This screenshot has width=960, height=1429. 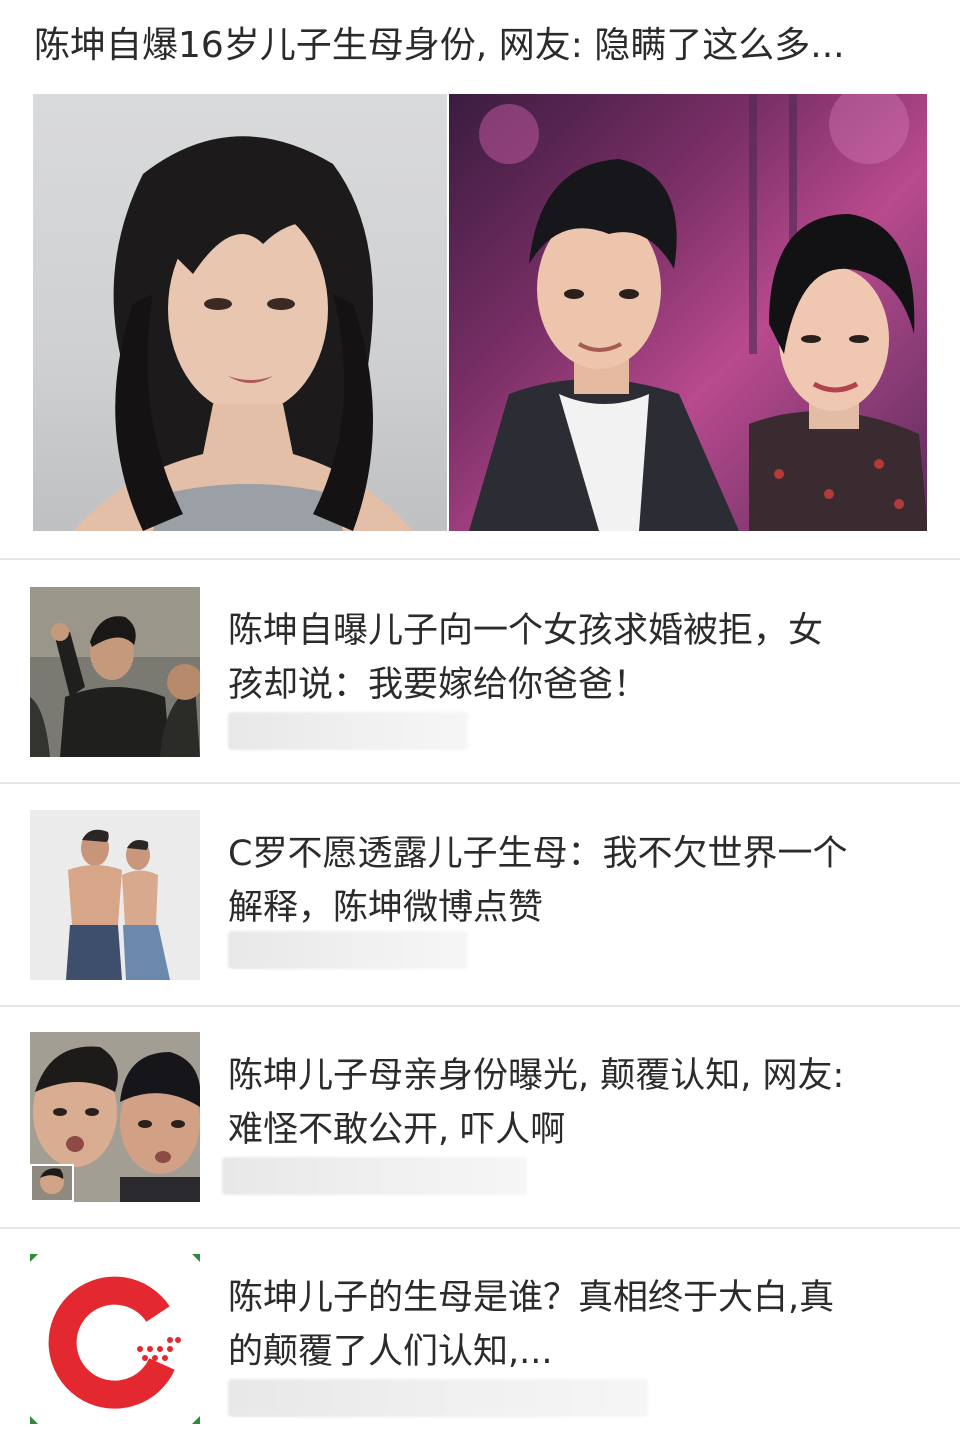 I want to click on woman-portrait-icon, so click(x=243, y=333).